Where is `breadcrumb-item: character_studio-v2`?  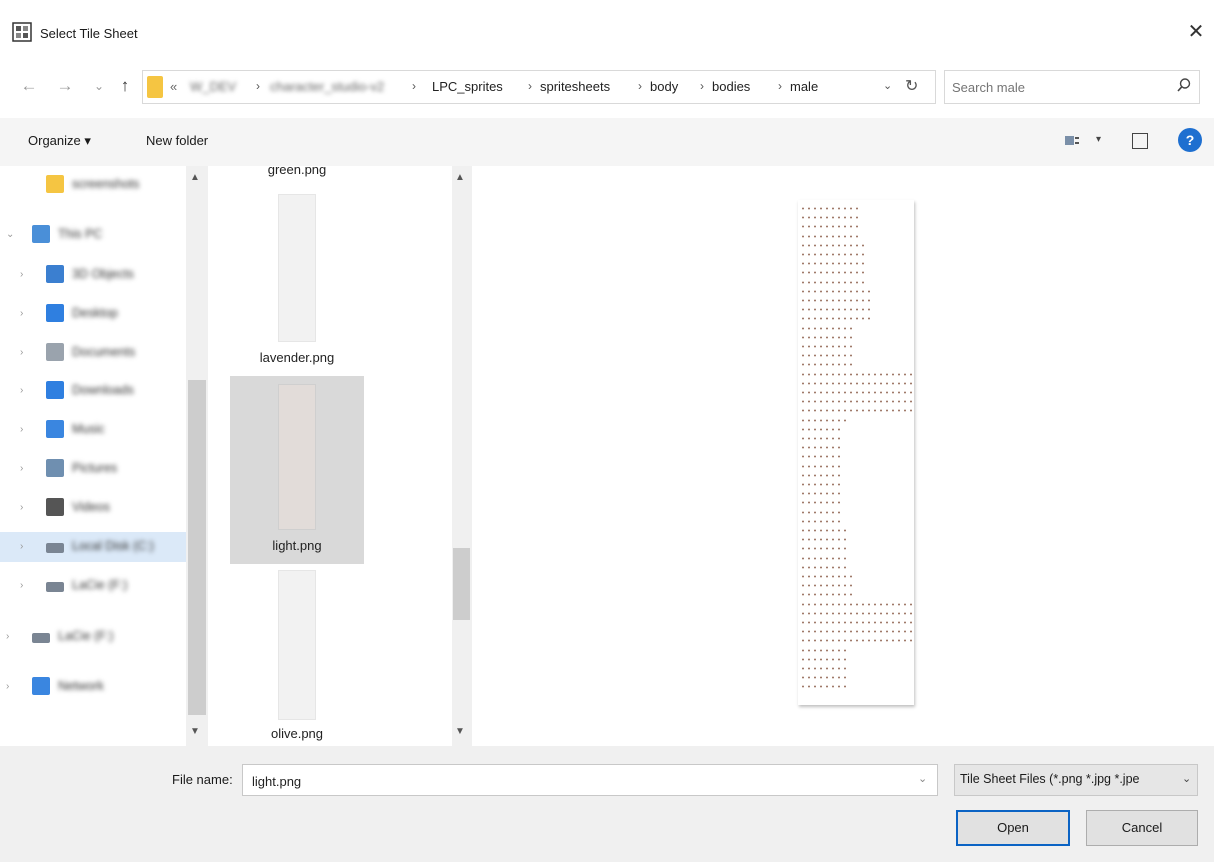 breadcrumb-item: character_studio-v2 is located at coordinates (327, 86).